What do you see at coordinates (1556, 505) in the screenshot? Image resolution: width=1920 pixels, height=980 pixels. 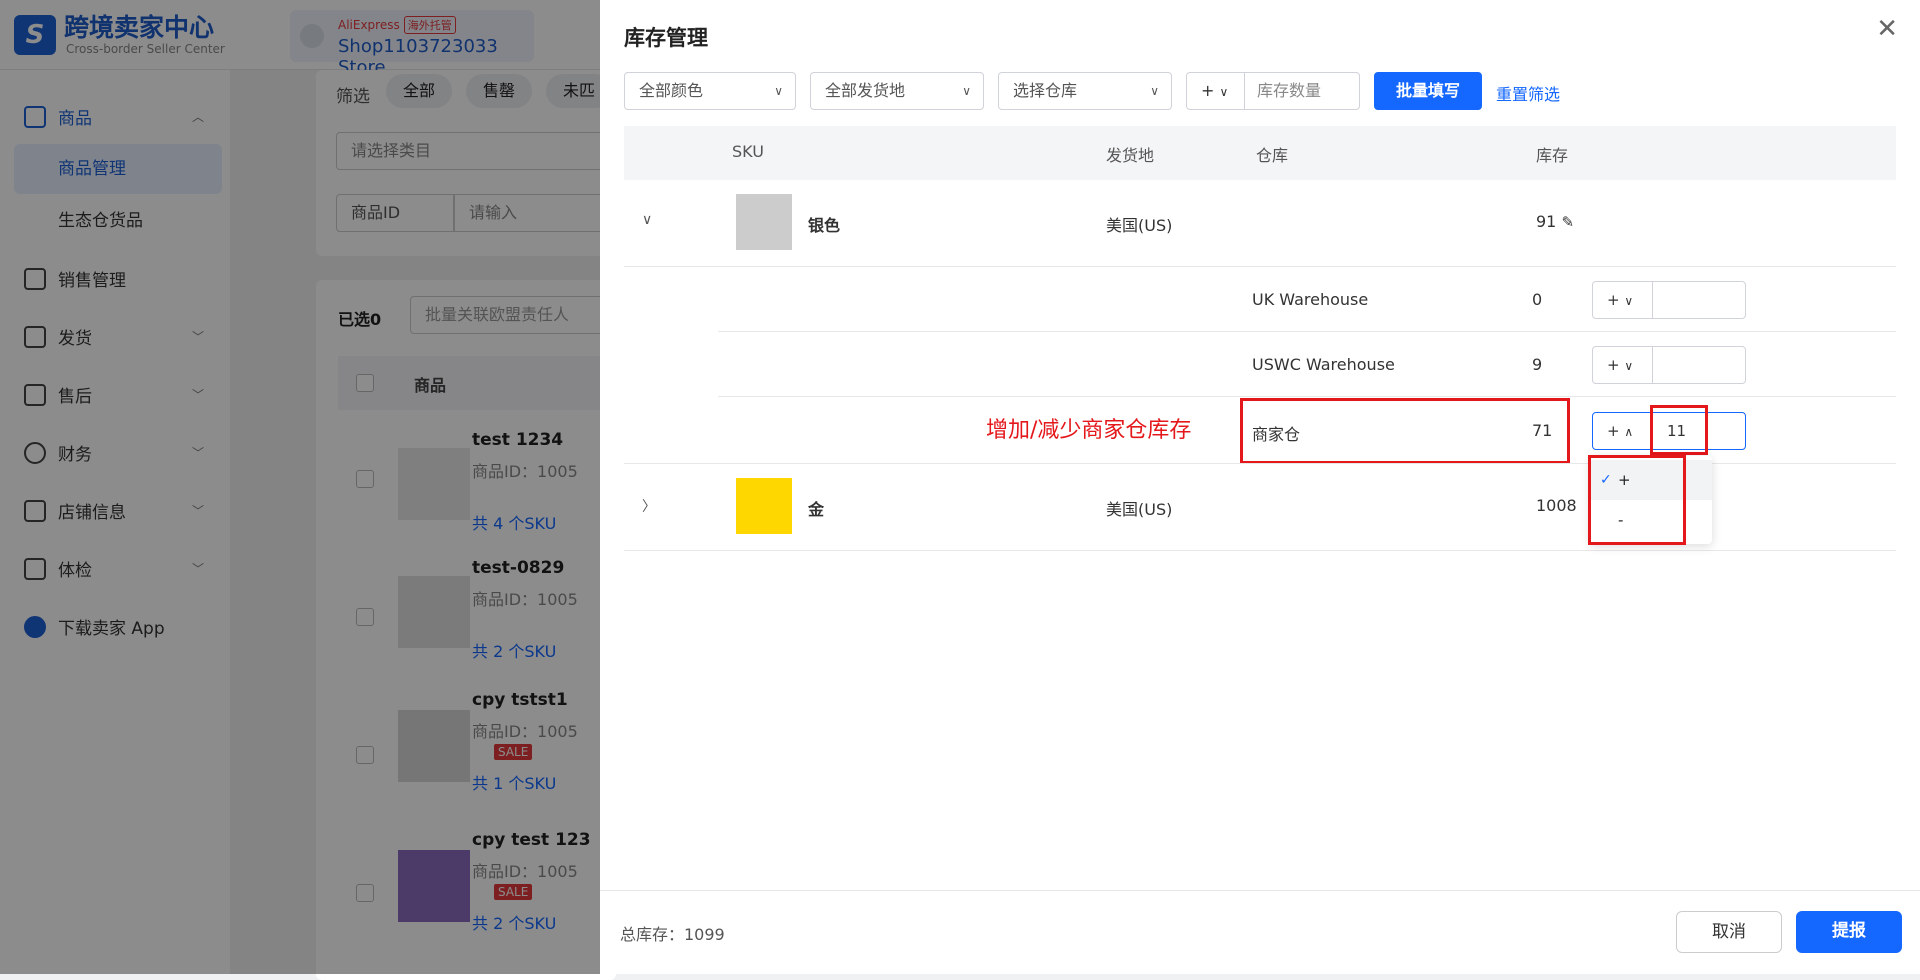 I see `sku-stock: 1008` at bounding box center [1556, 505].